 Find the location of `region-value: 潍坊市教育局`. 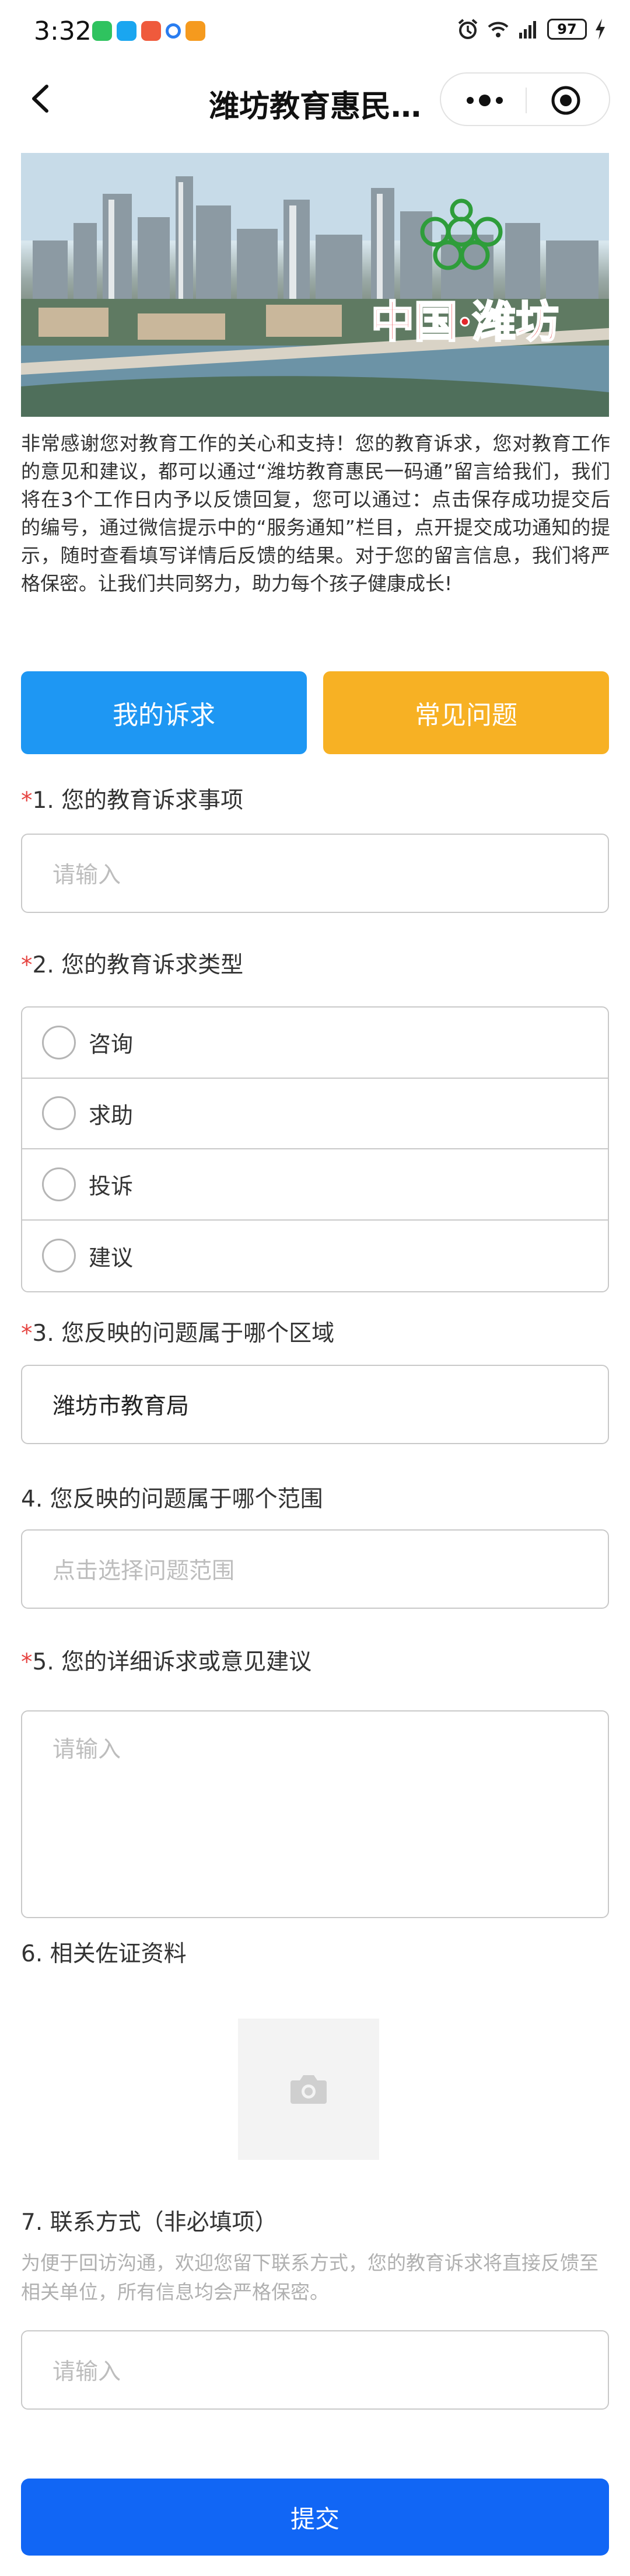

region-value: 潍坊市教育局 is located at coordinates (121, 1406).